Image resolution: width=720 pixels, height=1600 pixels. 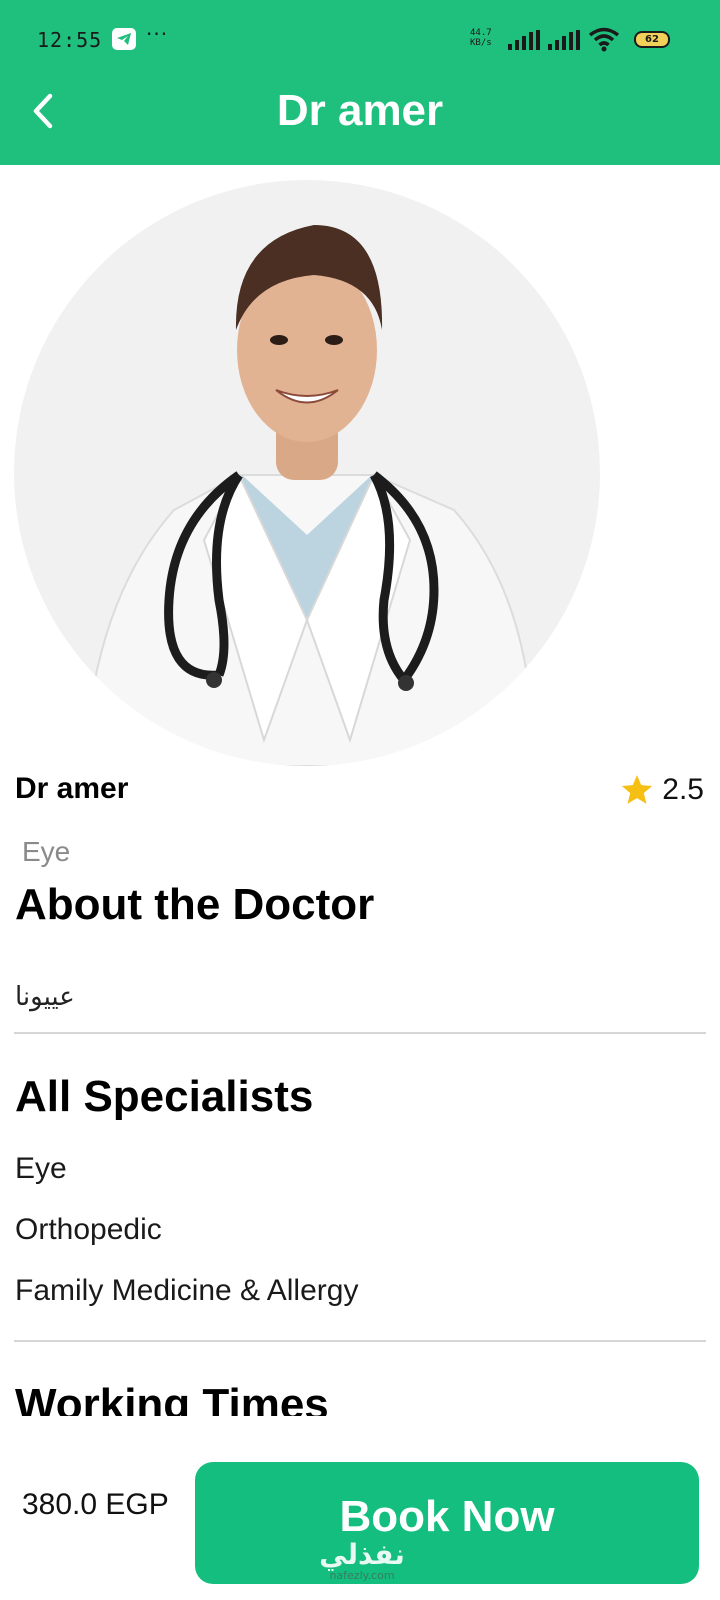 I want to click on book-now-button: Book Now, so click(x=447, y=1523).